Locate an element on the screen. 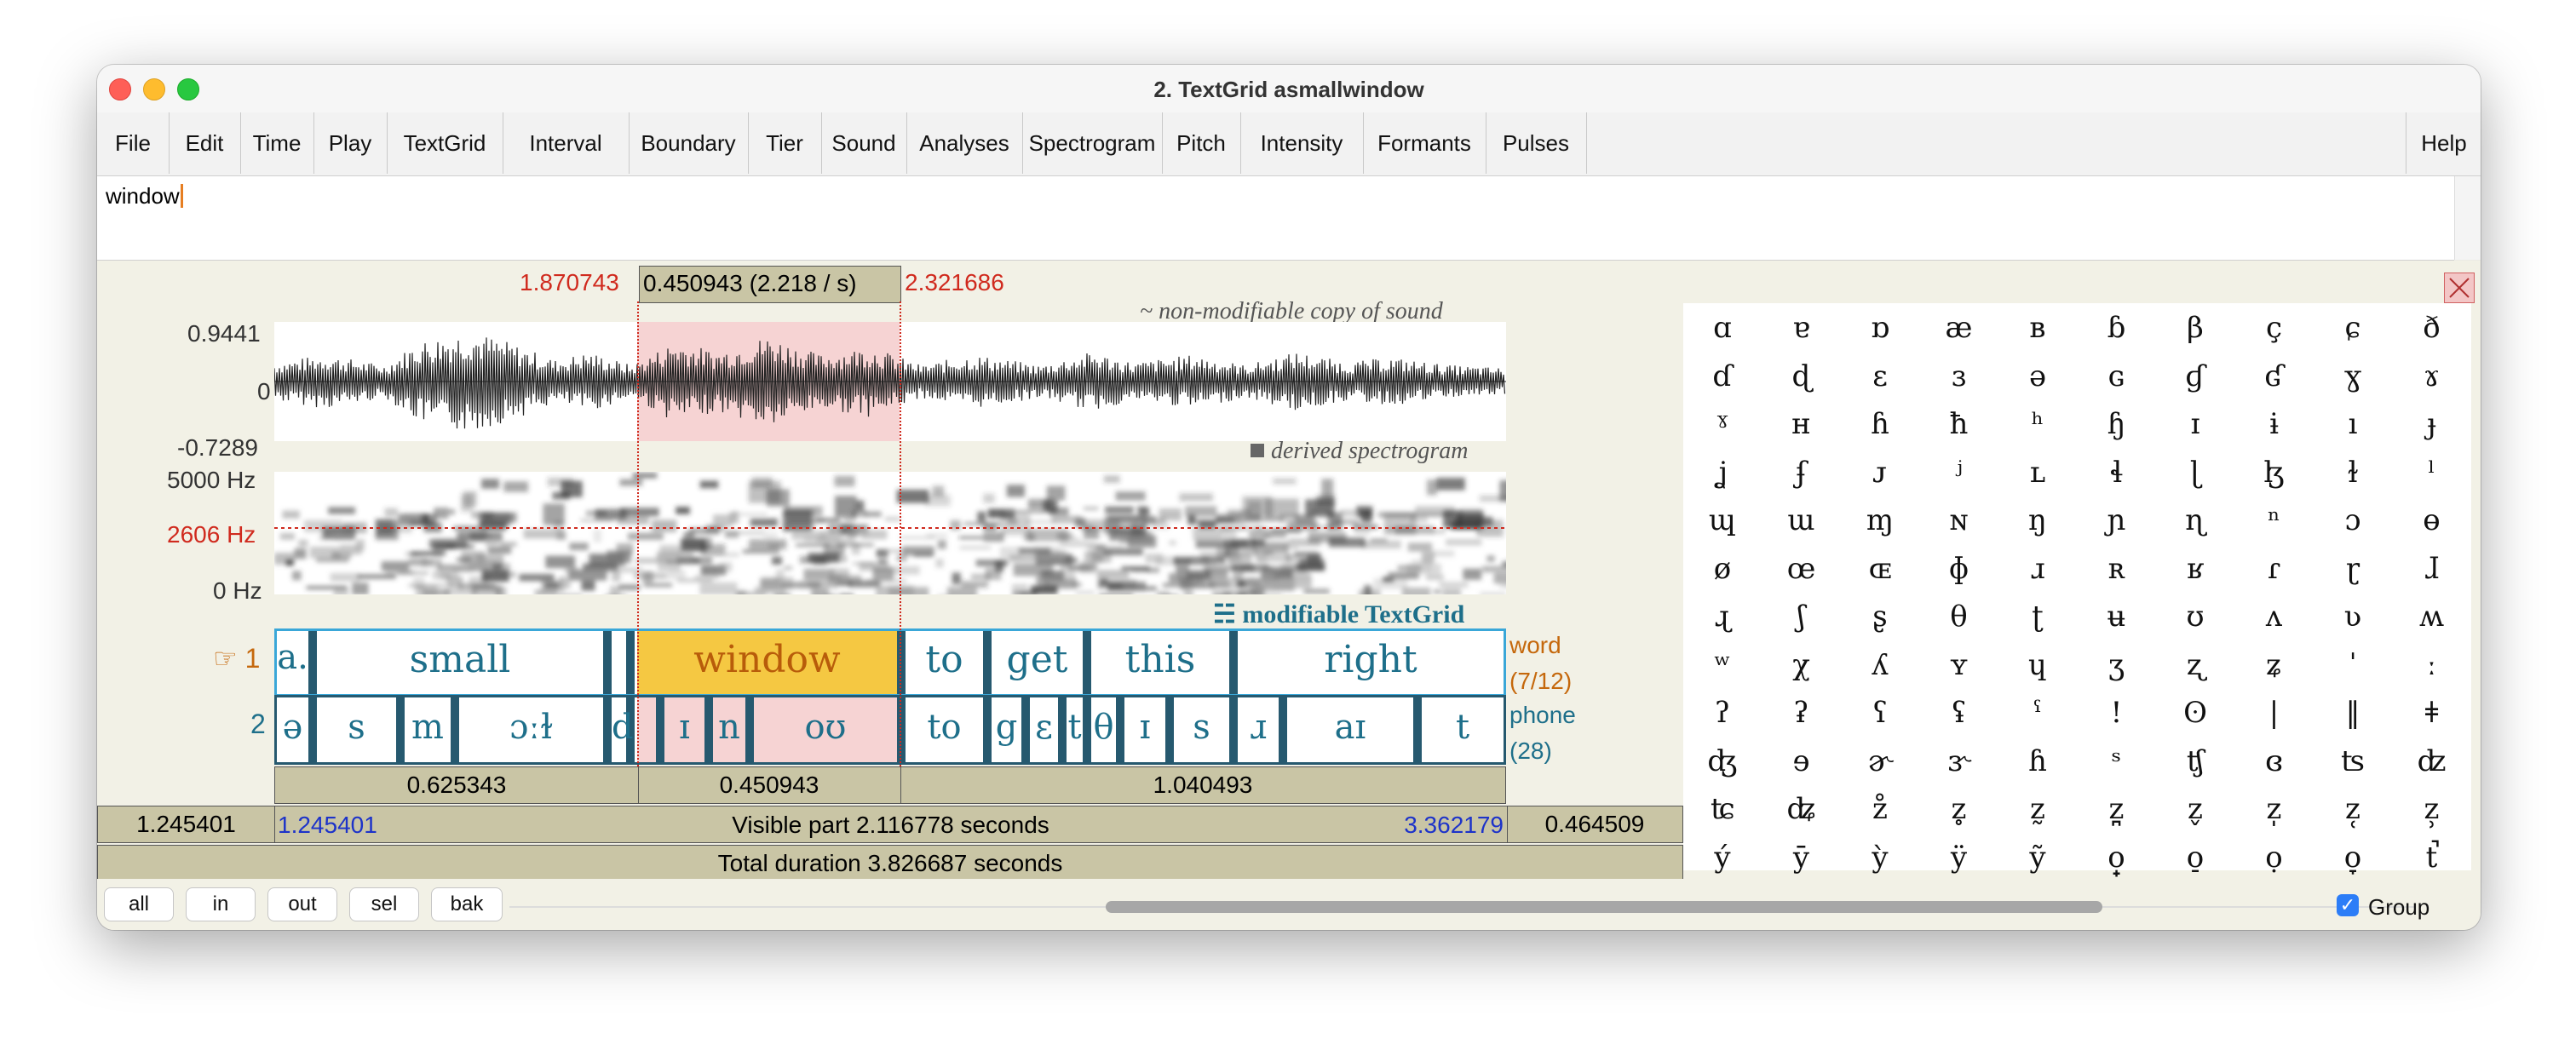 This screenshot has height=1056, width=2576. phone-tier: ə s m ɔːɫ d ɪ n oʊ to g ɛ t θ ɪ s ɹ aɪ t is located at coordinates (890, 730).